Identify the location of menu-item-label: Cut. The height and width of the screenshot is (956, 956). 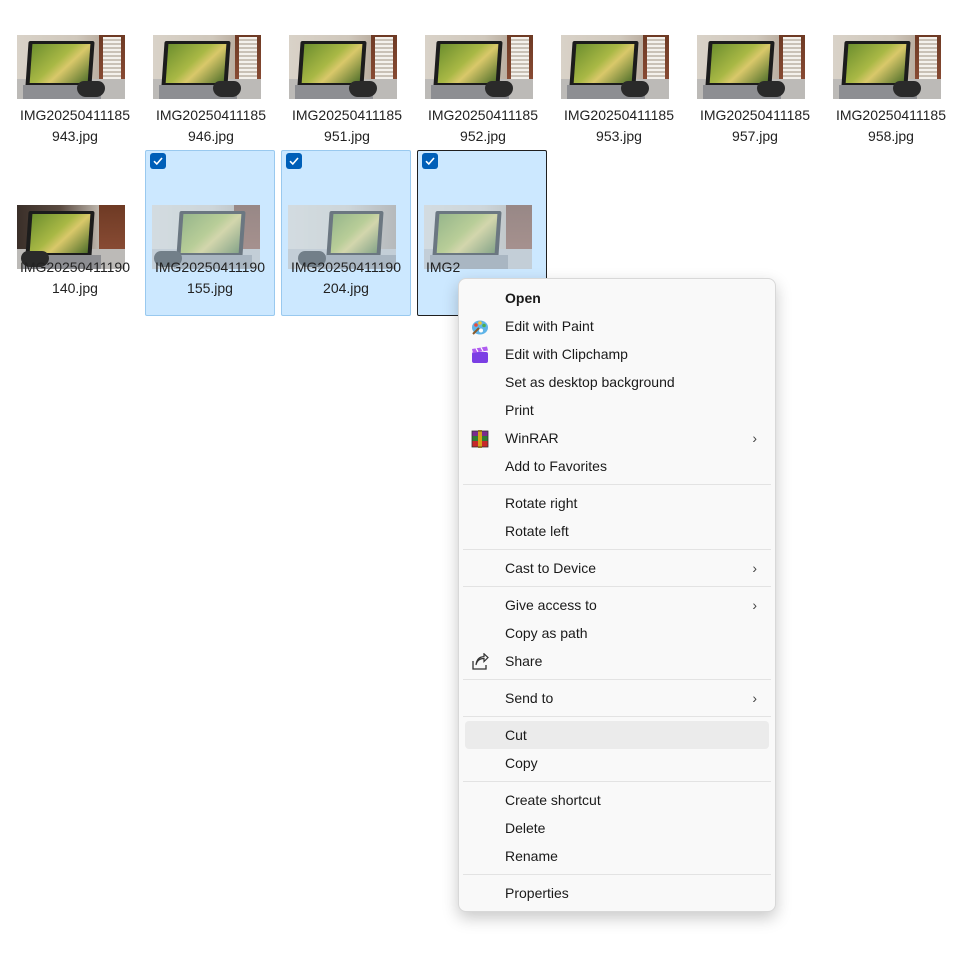
(516, 735).